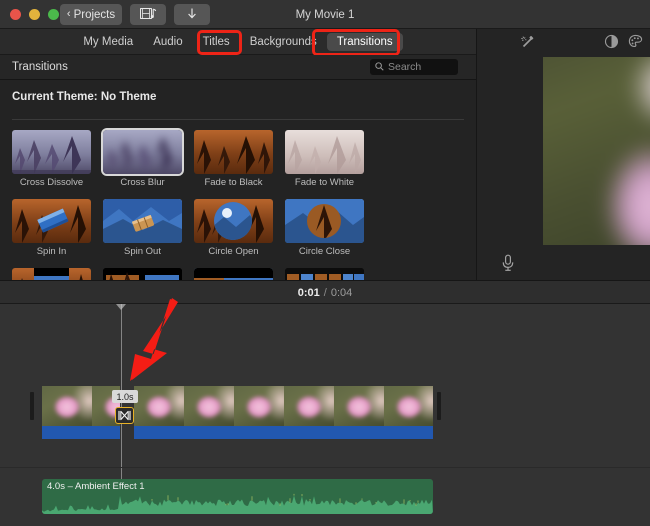 The image size is (650, 526). I want to click on clip-end-handle, so click(439, 406).